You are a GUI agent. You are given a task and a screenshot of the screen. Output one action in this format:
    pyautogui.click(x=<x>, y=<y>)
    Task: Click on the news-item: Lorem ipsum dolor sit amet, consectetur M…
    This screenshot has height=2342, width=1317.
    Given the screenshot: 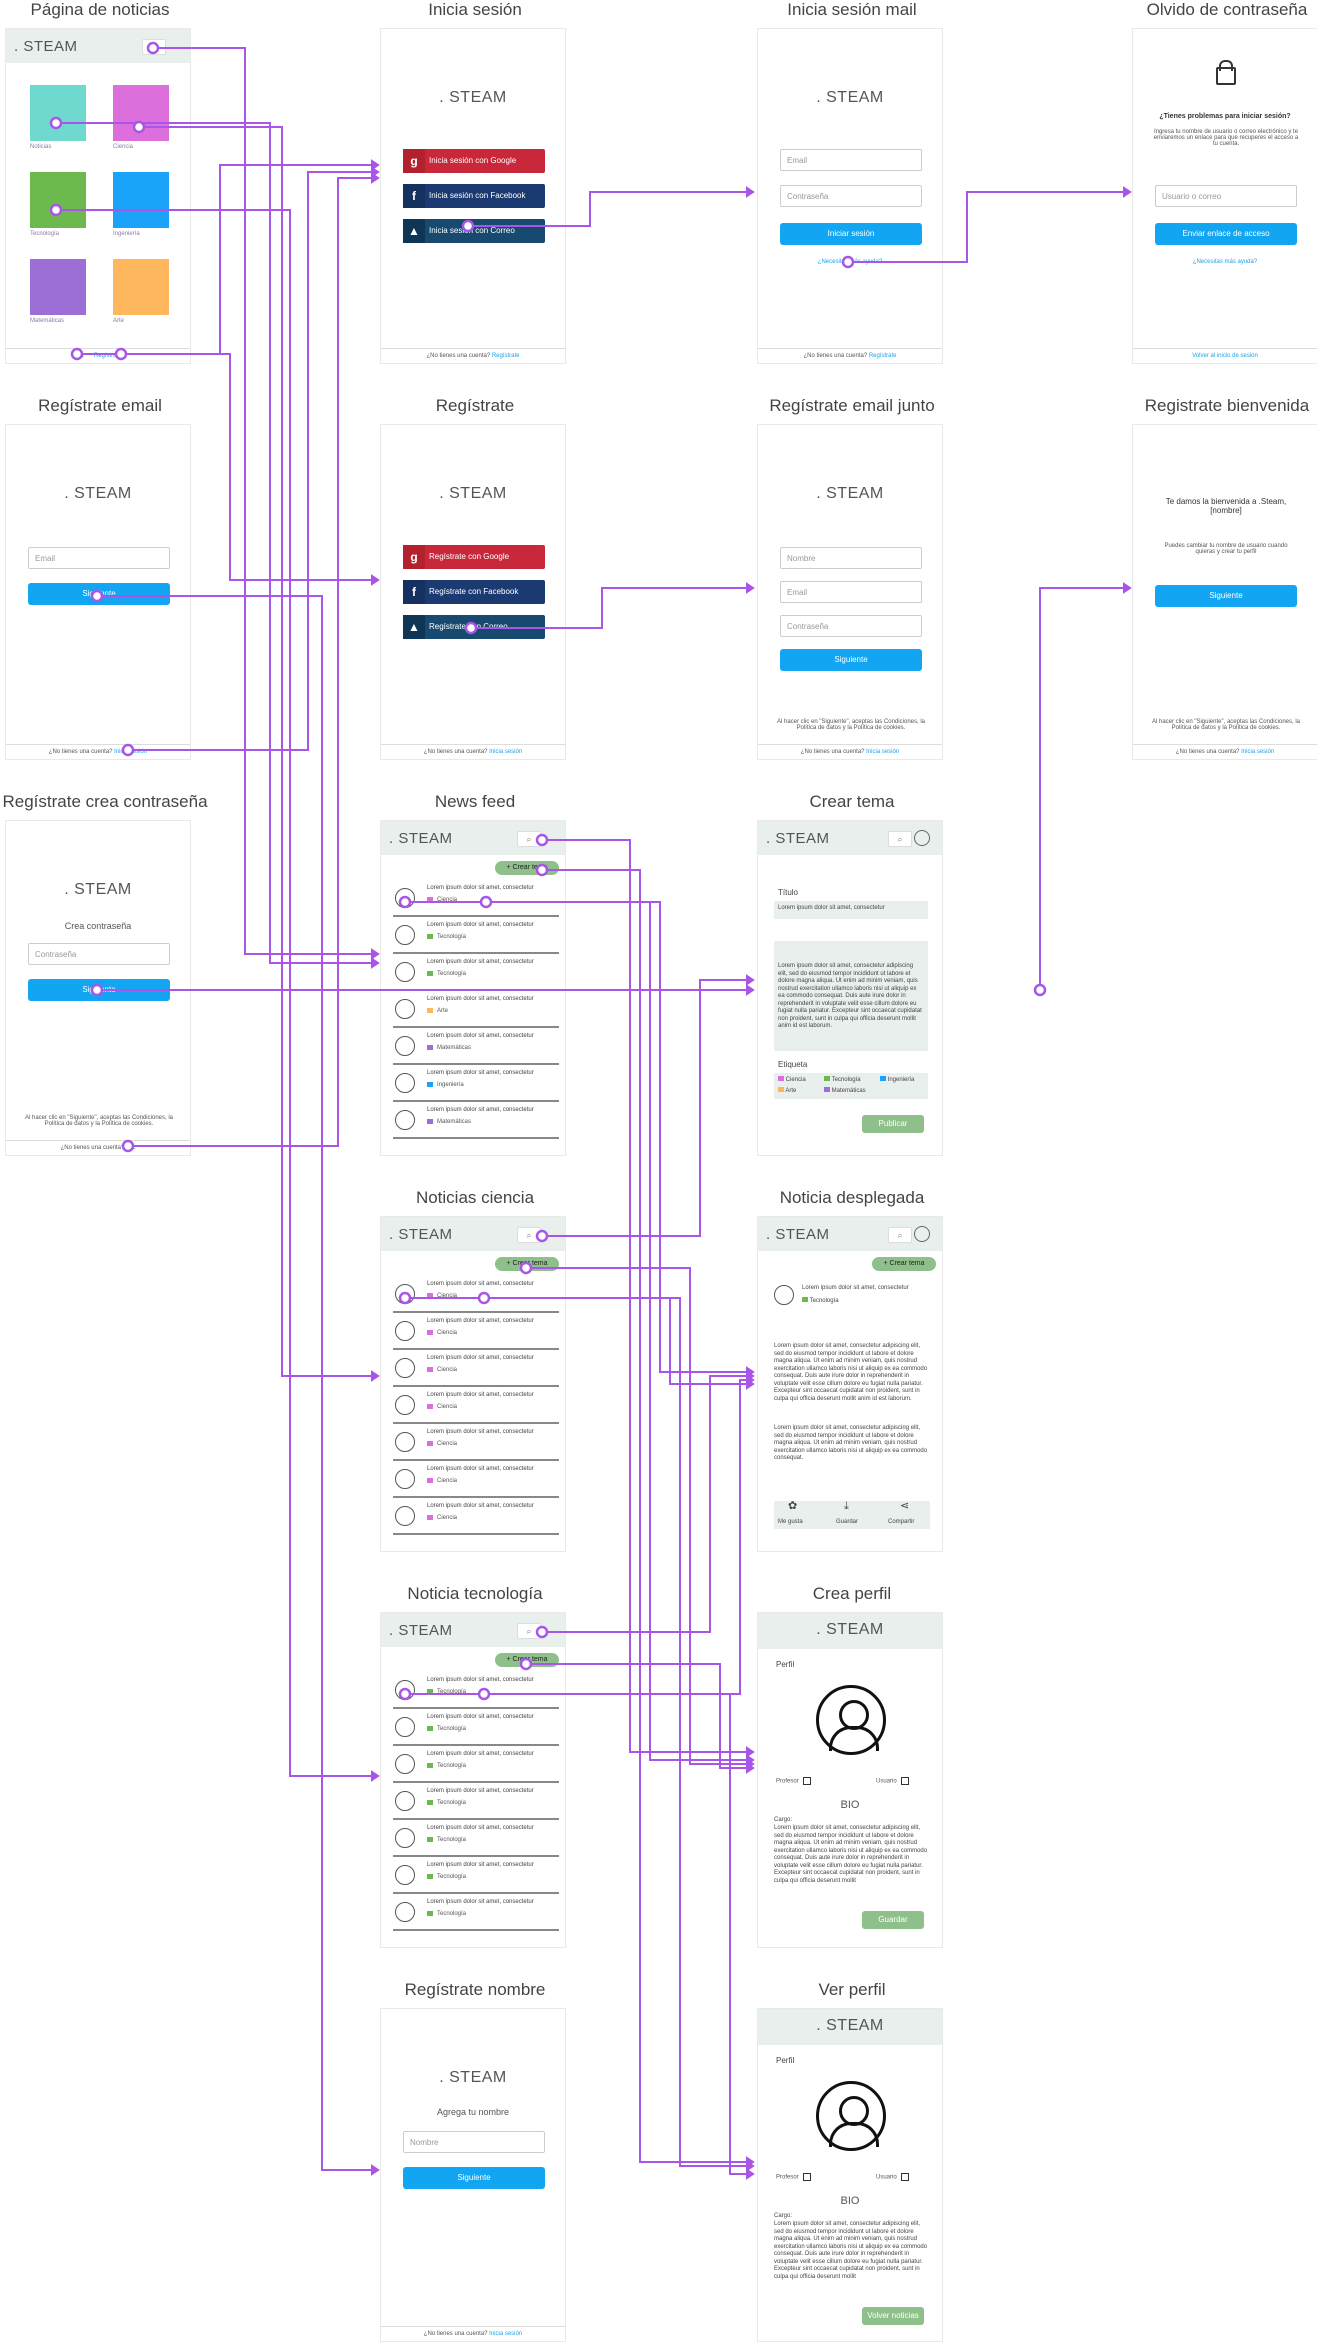 What is the action you would take?
    pyautogui.click(x=476, y=1047)
    